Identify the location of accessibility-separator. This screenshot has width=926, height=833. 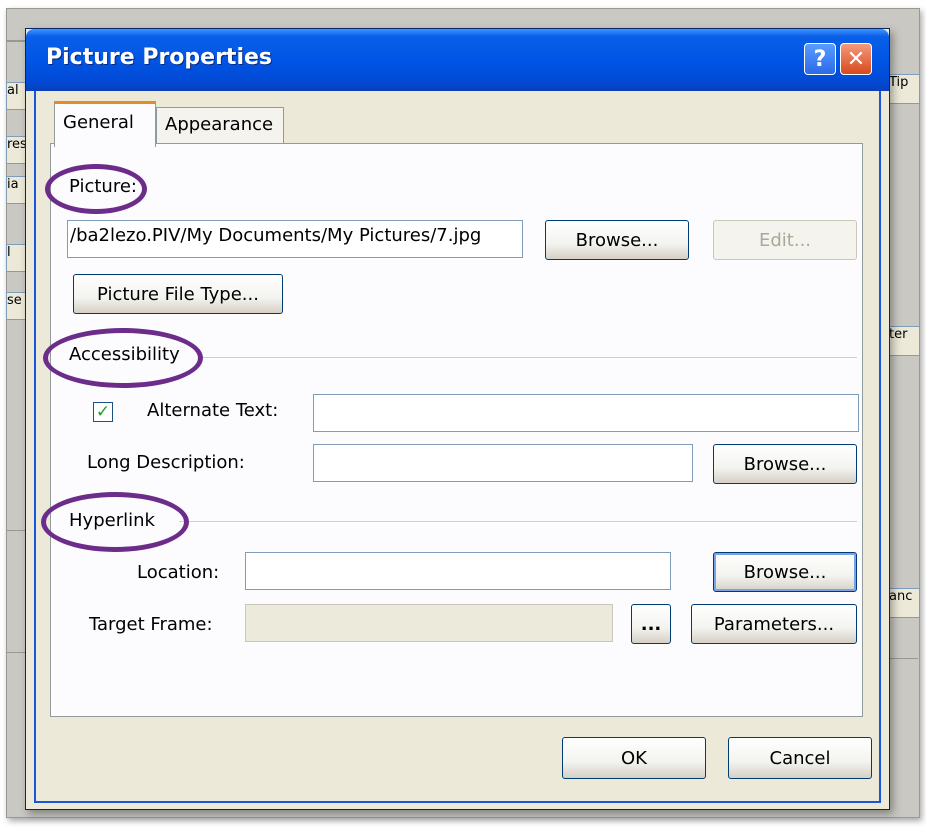
(529, 358).